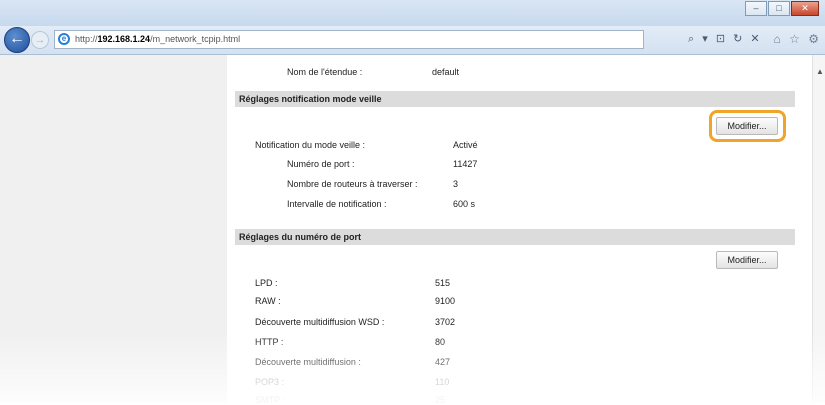  What do you see at coordinates (445, 301) in the screenshot?
I see `port-row-value: 9100` at bounding box center [445, 301].